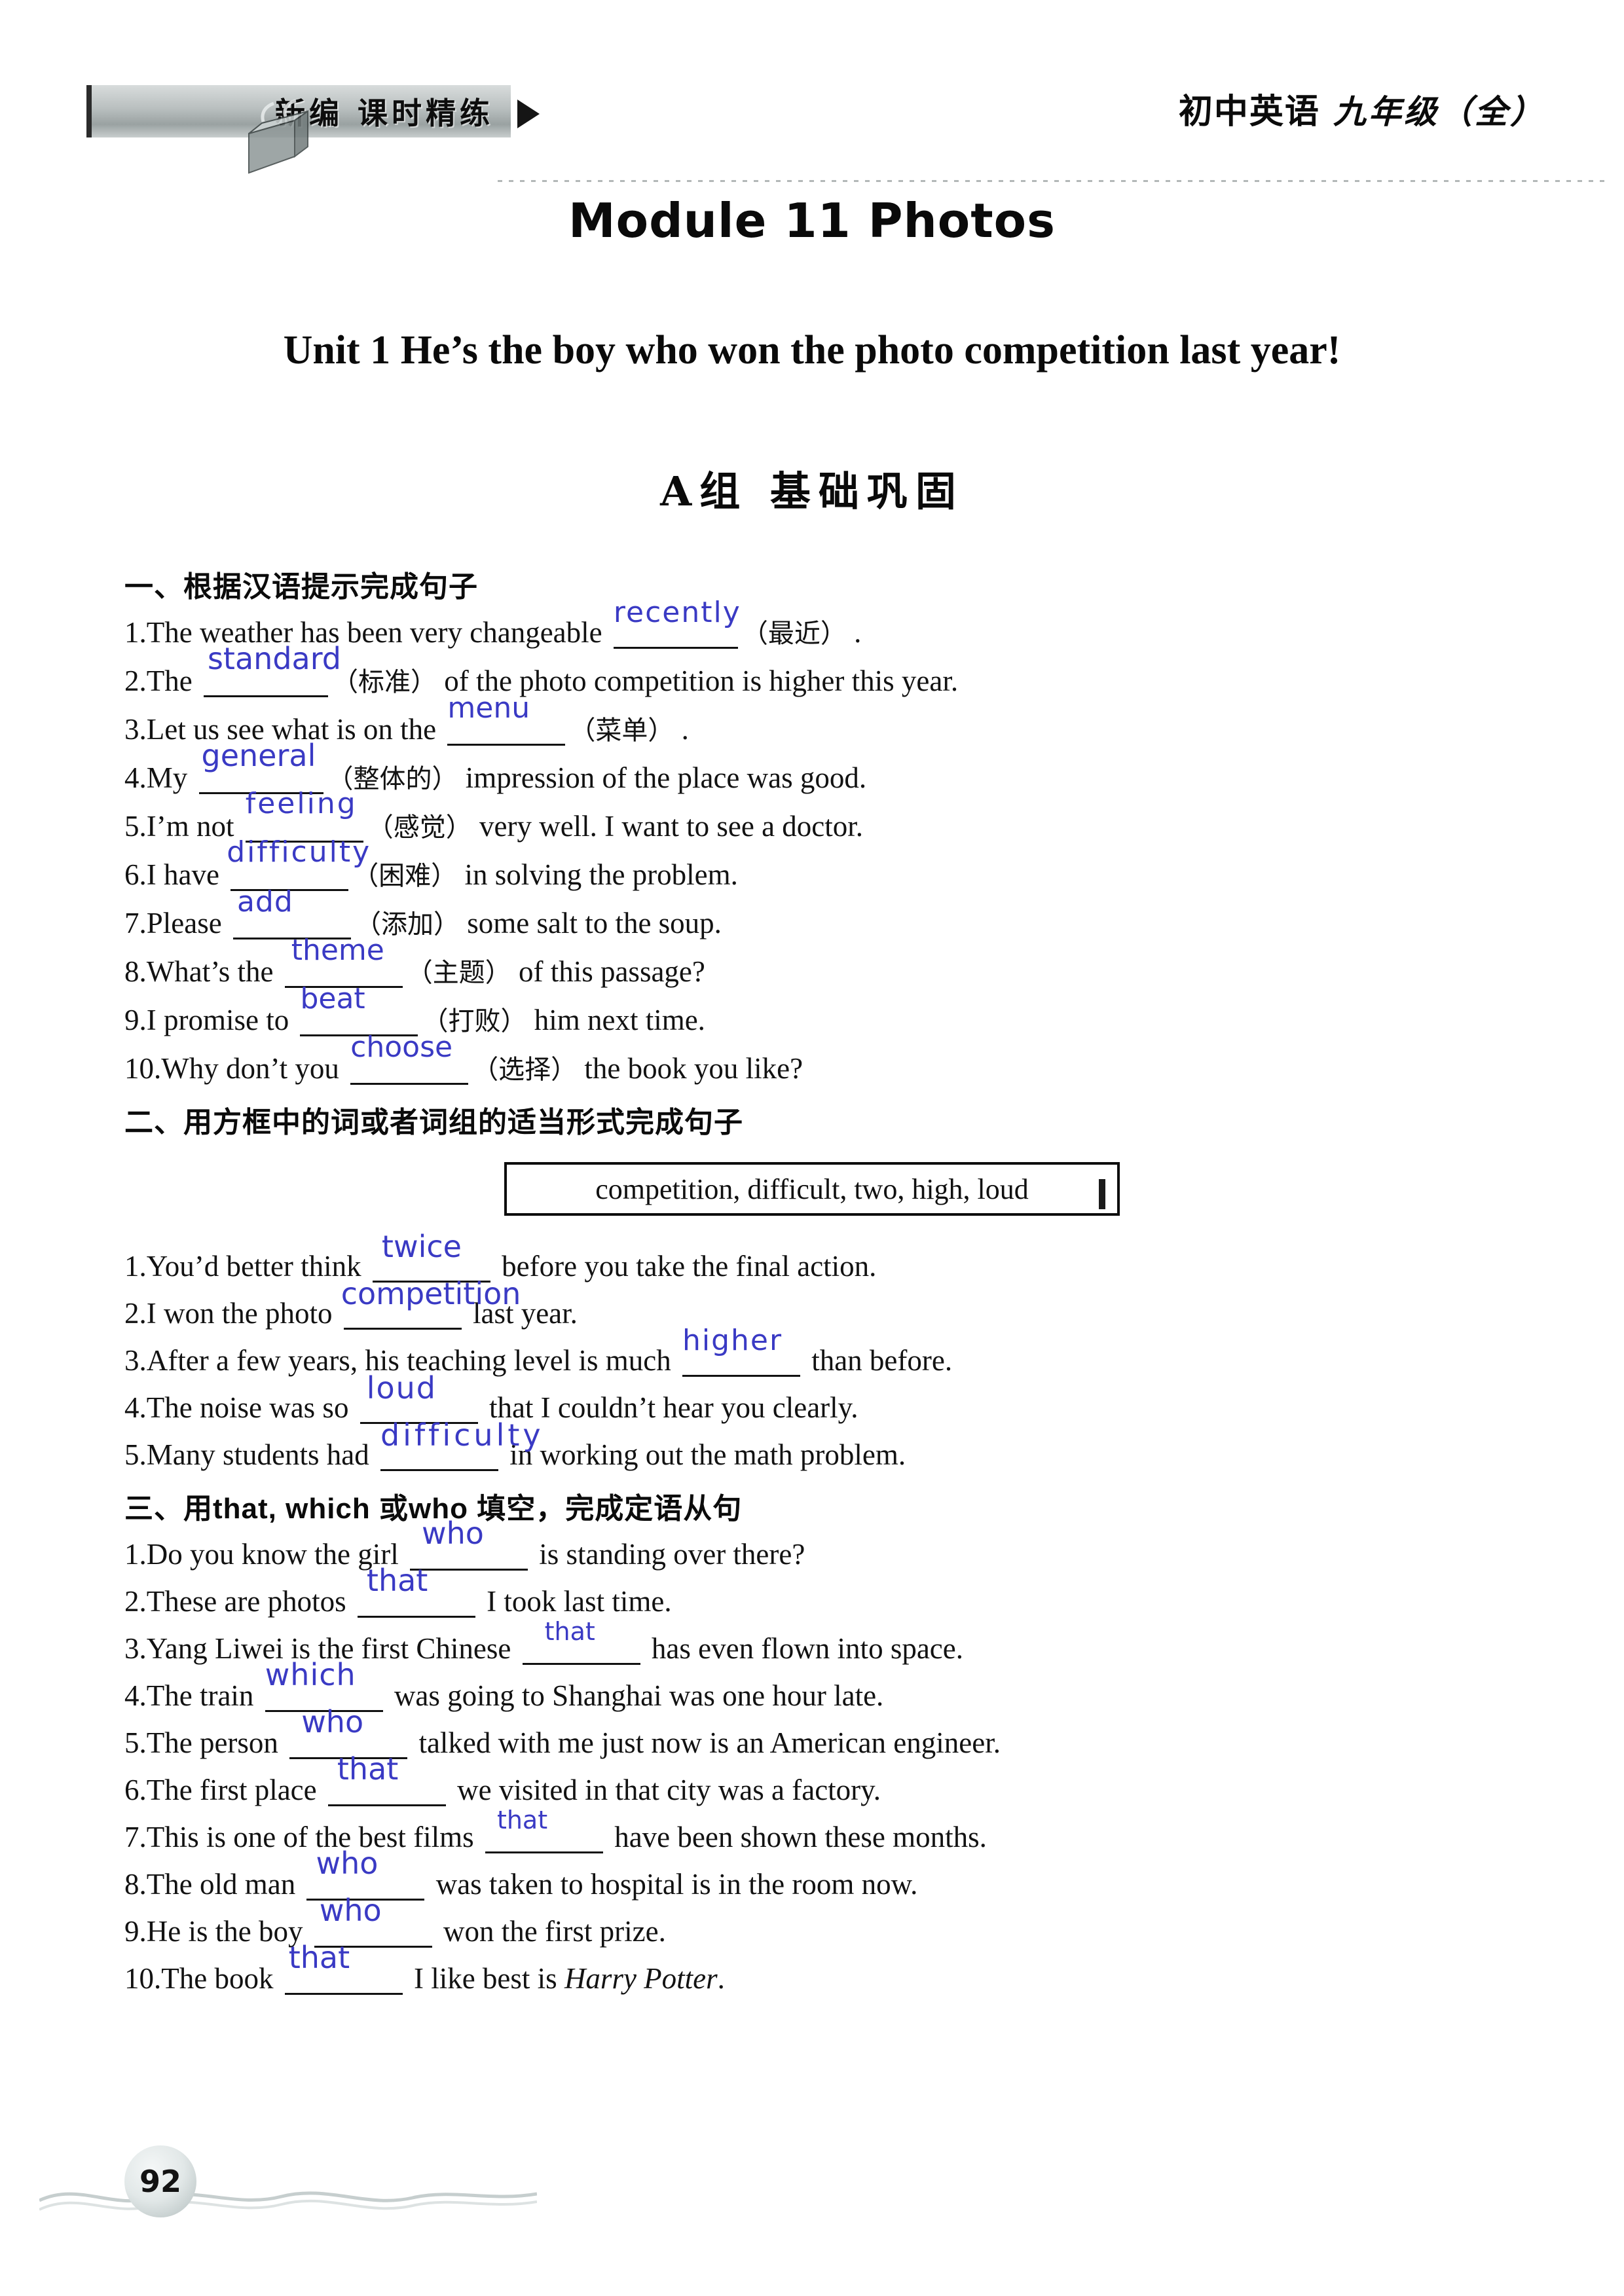 The width and height of the screenshot is (1624, 2296). What do you see at coordinates (668, 1554) in the screenshot?
I see `question-text-after: is standing over there?` at bounding box center [668, 1554].